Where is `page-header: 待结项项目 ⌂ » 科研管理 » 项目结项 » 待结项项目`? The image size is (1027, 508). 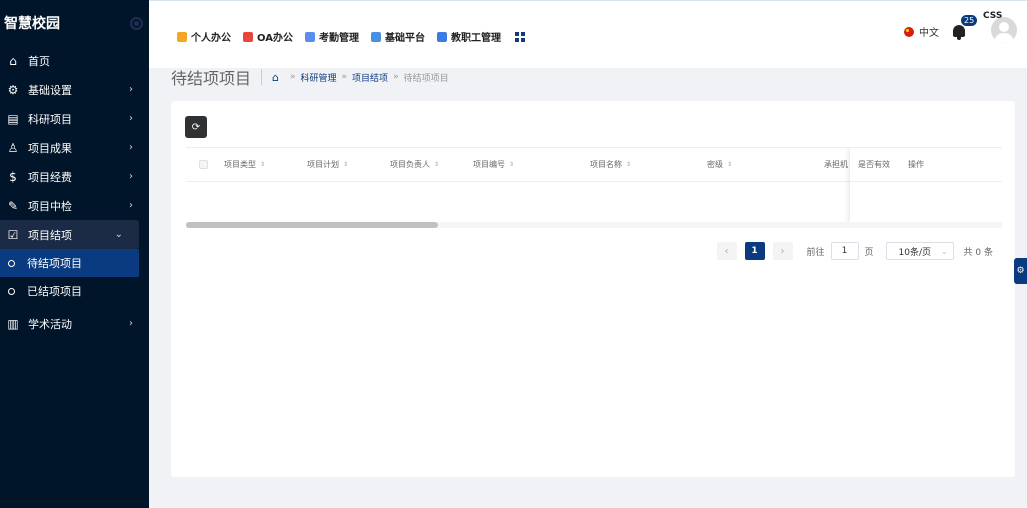 page-header: 待结项项目 ⌂ » 科研管理 » 项目结项 » 待结项项目 is located at coordinates (310, 77).